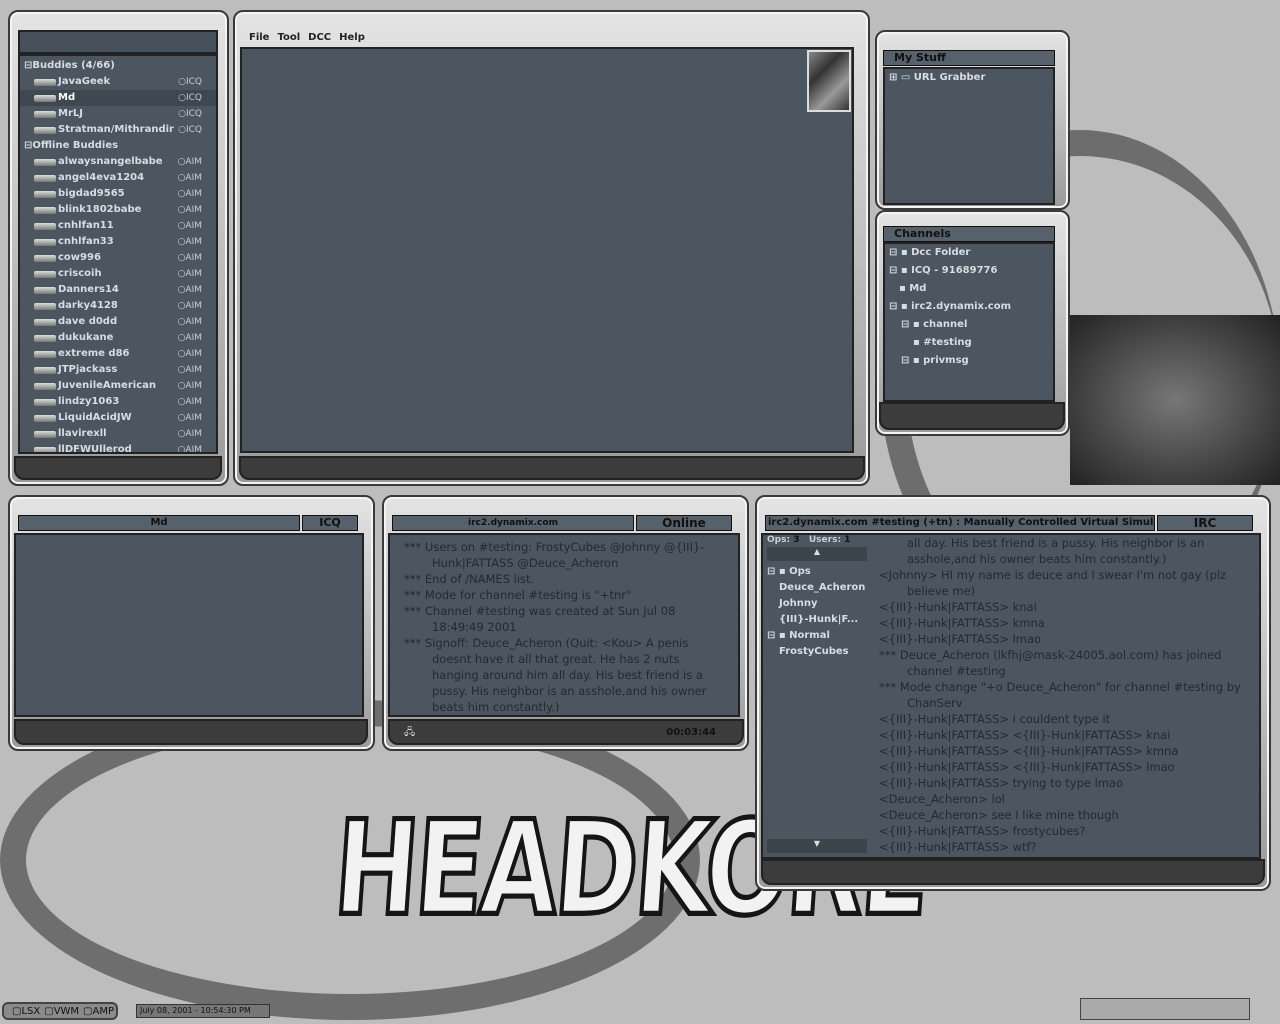 The image size is (1280, 1024). I want to click on chat-line: <Deuce_Acheron> see I like mine though, so click(999, 815).